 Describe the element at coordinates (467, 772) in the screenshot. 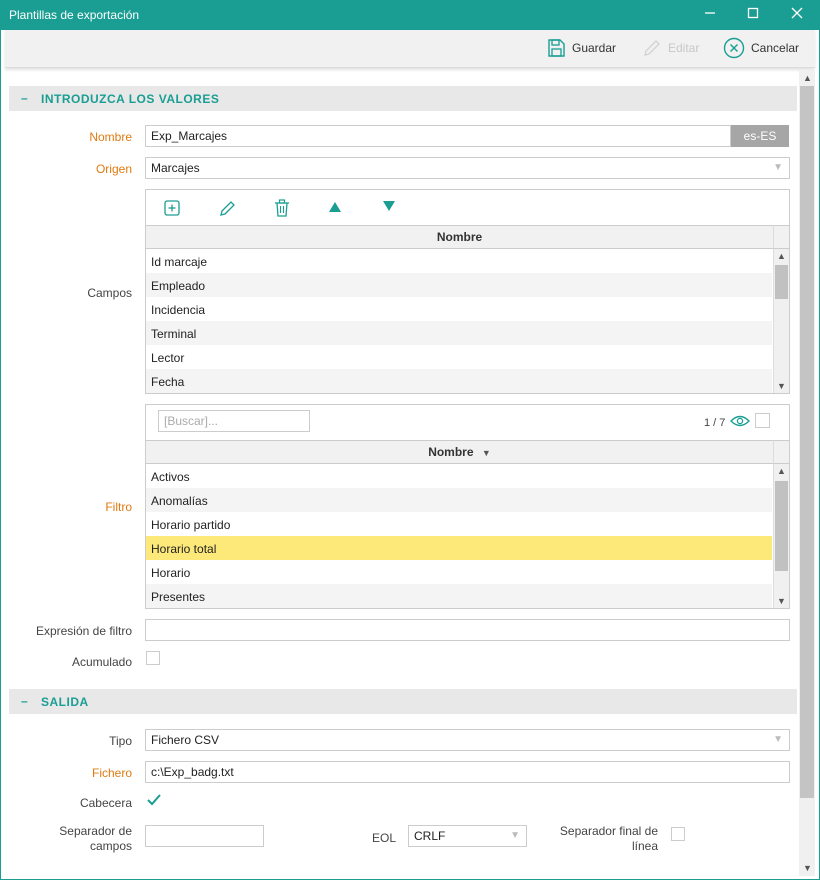

I see `fichero-input: c:\Exp_badg.txt` at that location.